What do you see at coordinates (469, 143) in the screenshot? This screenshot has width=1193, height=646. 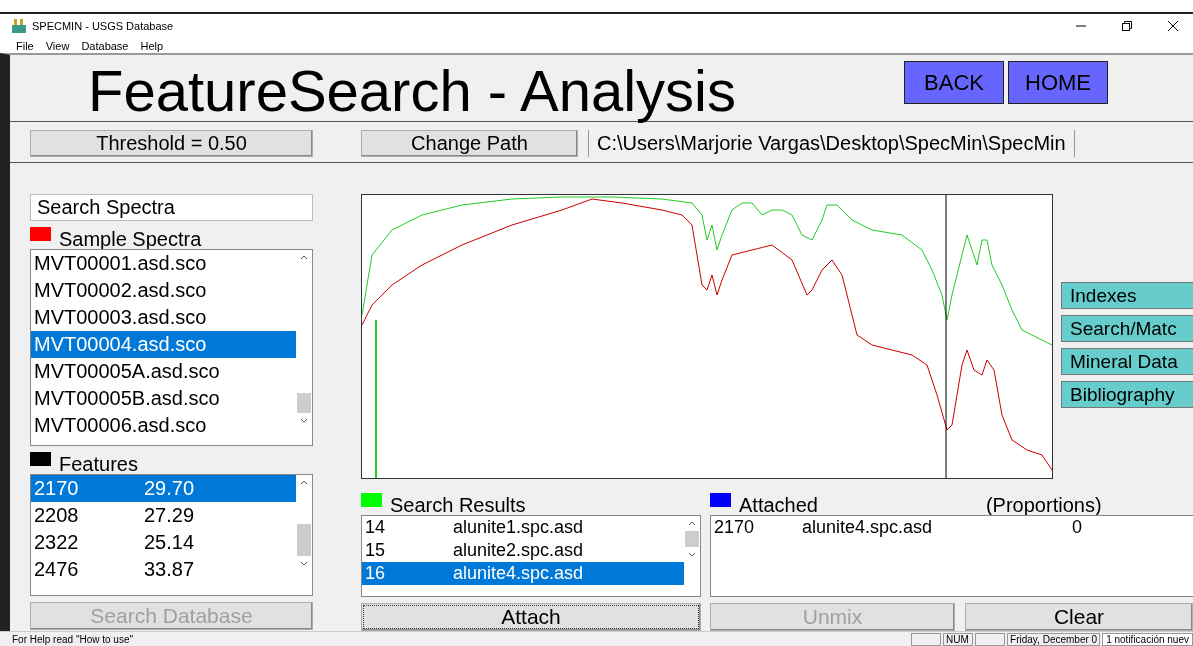 I see `change-path-button: Change Path` at bounding box center [469, 143].